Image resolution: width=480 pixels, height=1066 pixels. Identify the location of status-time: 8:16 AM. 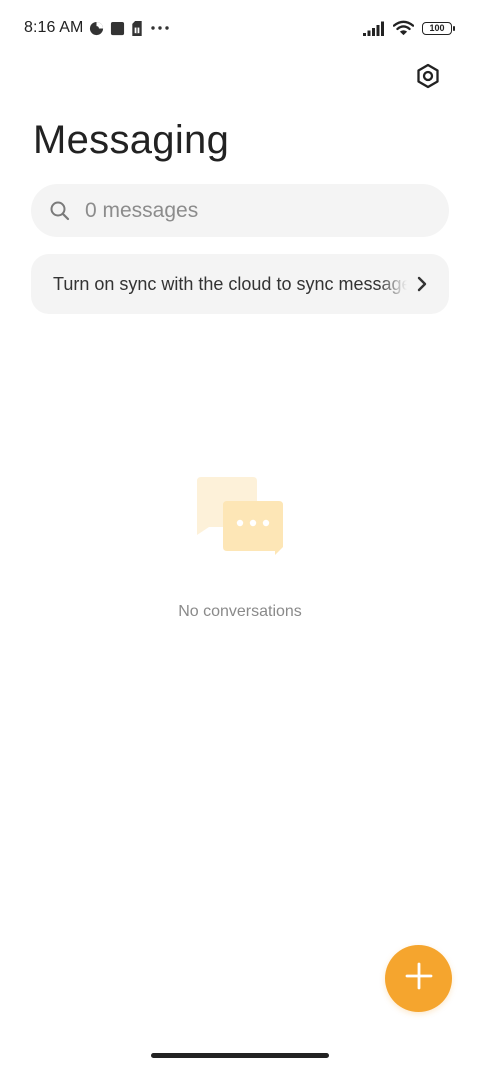
(54, 27).